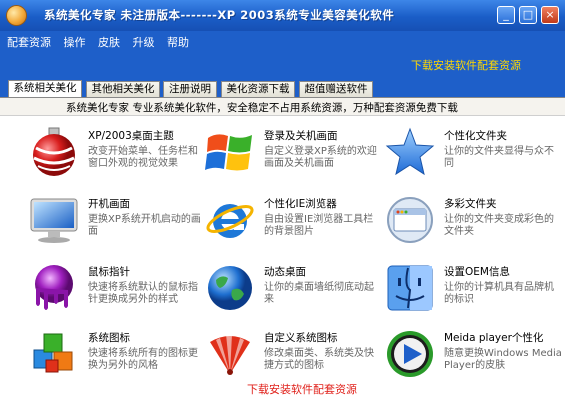  What do you see at coordinates (178, 42) in the screenshot?
I see `menu-help: 帮助` at bounding box center [178, 42].